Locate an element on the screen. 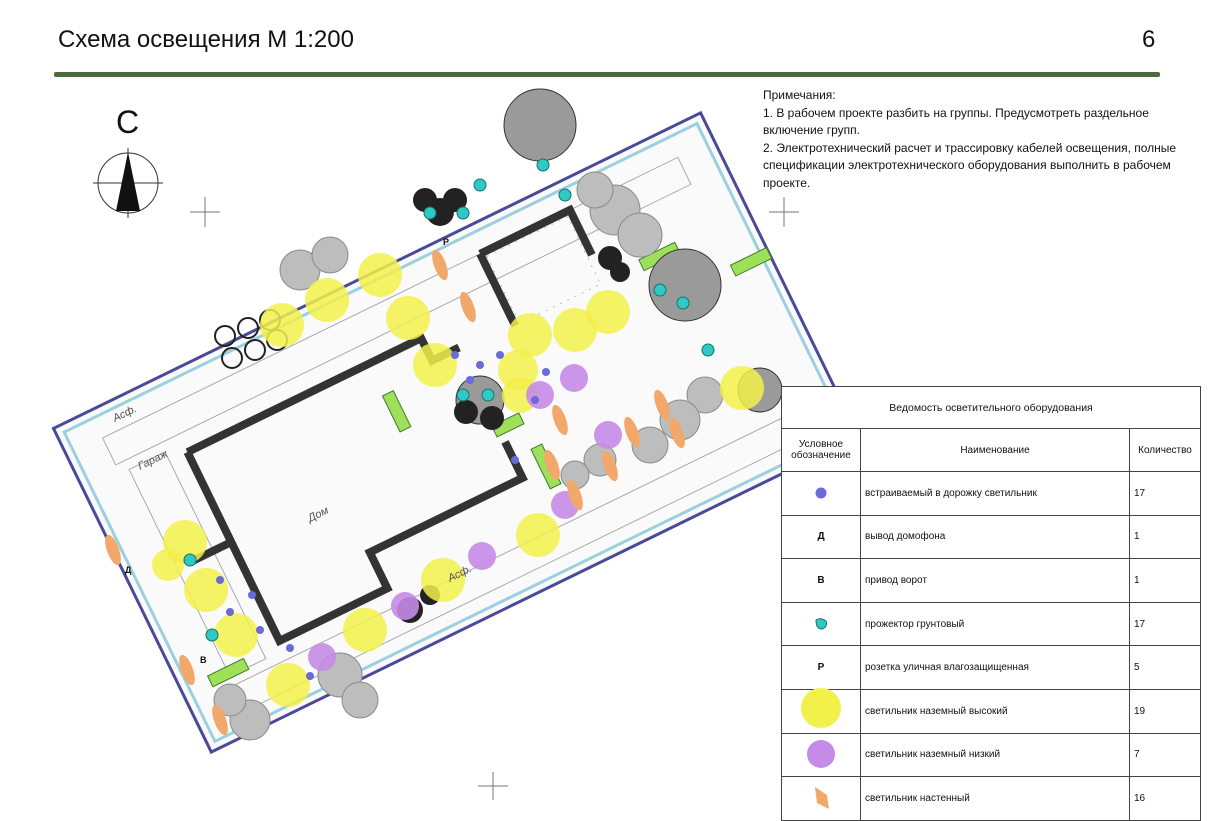 This screenshot has height=821, width=1214. table-row: светильник наземный высокий 19 is located at coordinates (991, 711).